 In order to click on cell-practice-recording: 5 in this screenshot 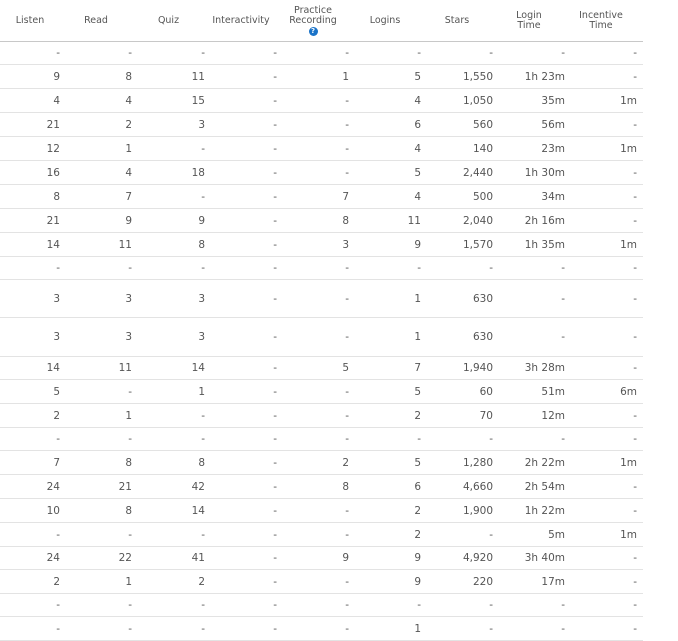, I will do `click(345, 368)`.